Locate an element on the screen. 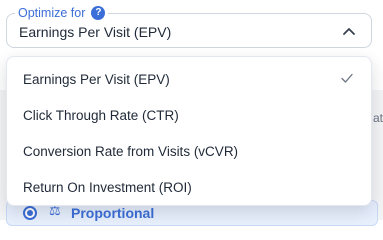 The height and width of the screenshot is (240, 383). check-icon is located at coordinates (347, 78).